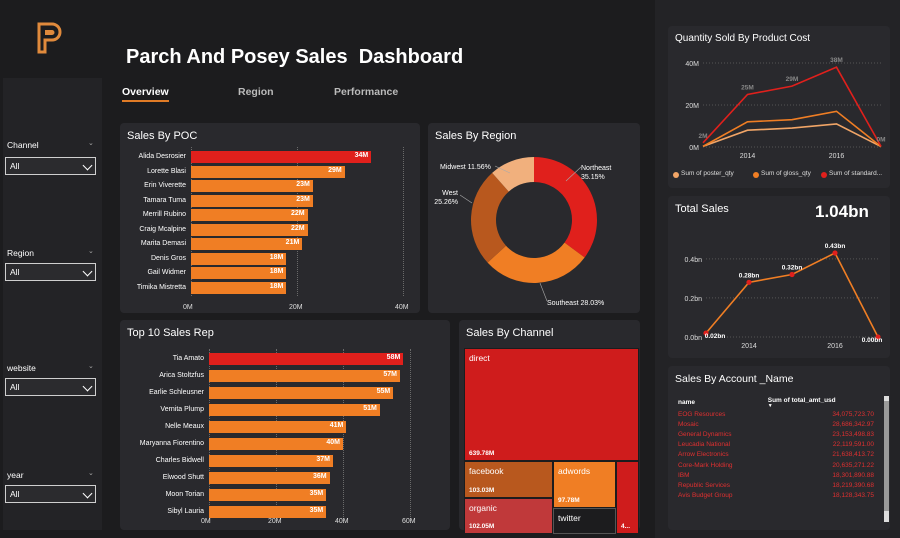  Describe the element at coordinates (306, 359) in the screenshot. I see `bar: 58M` at that location.